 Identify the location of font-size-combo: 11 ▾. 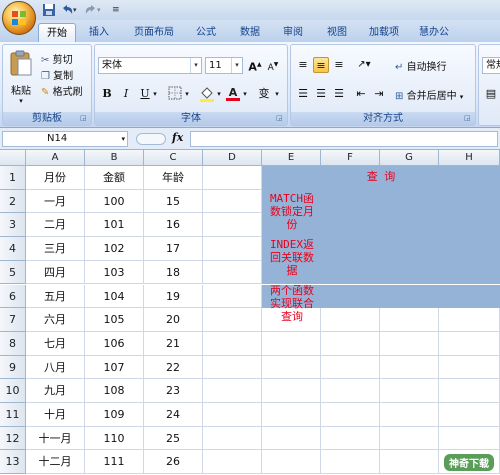
(224, 65).